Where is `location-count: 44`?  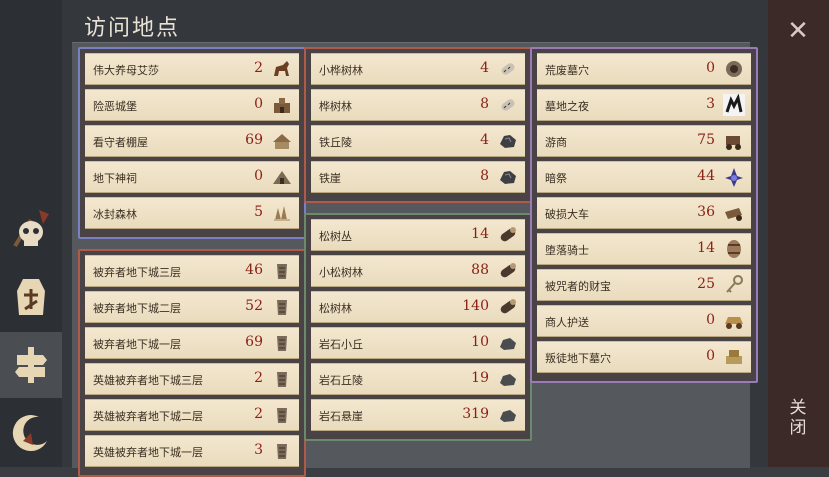
location-count: 44 is located at coordinates (706, 176).